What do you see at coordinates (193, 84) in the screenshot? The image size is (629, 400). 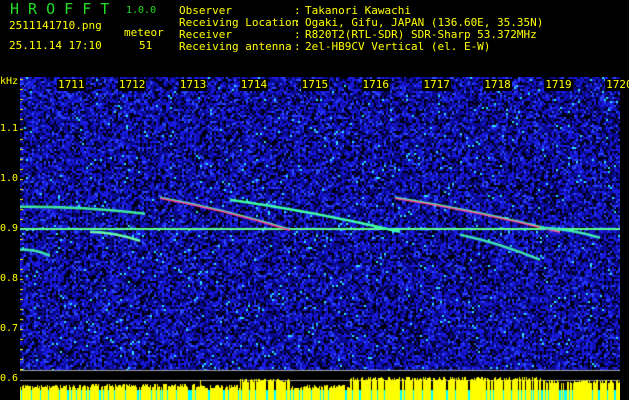 I see `x-tick-label: 1713` at bounding box center [193, 84].